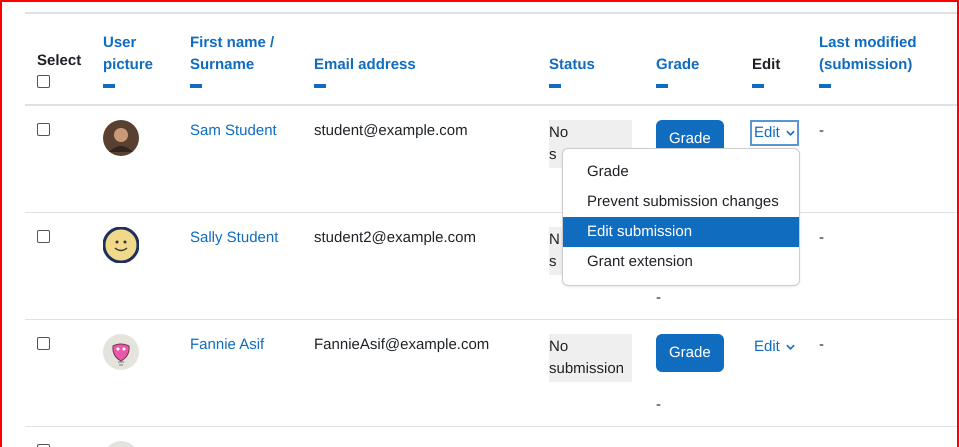  Describe the element at coordinates (391, 130) in the screenshot. I see `email-text: student@example.com` at that location.